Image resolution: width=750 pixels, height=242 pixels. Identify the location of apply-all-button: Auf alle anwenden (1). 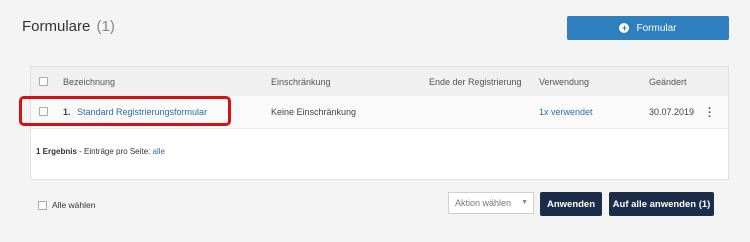
(661, 204).